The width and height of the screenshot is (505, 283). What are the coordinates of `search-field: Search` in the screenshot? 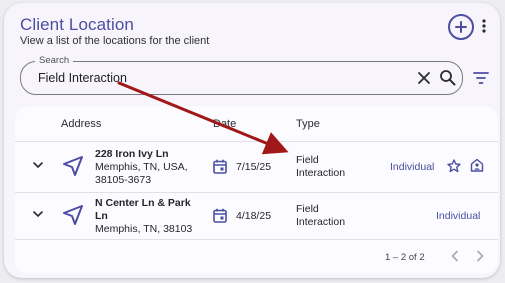 It's located at (241, 75).